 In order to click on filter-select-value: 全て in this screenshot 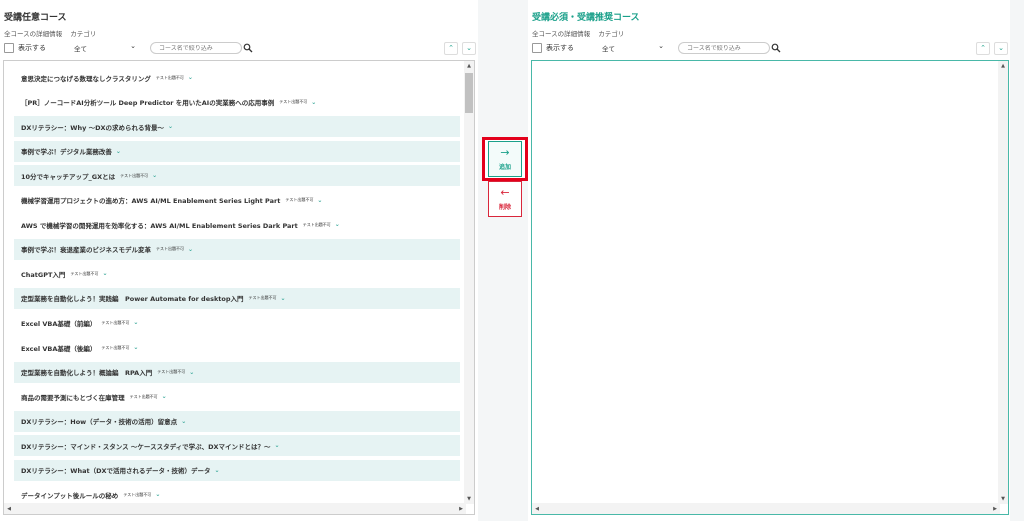, I will do `click(80, 49)`.